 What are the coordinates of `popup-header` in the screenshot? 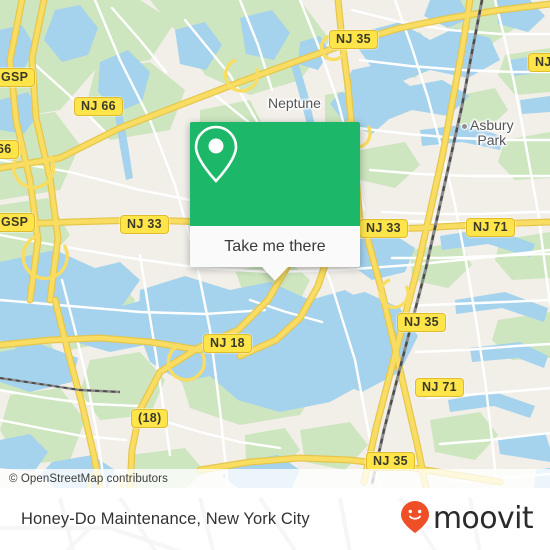 It's located at (275, 174).